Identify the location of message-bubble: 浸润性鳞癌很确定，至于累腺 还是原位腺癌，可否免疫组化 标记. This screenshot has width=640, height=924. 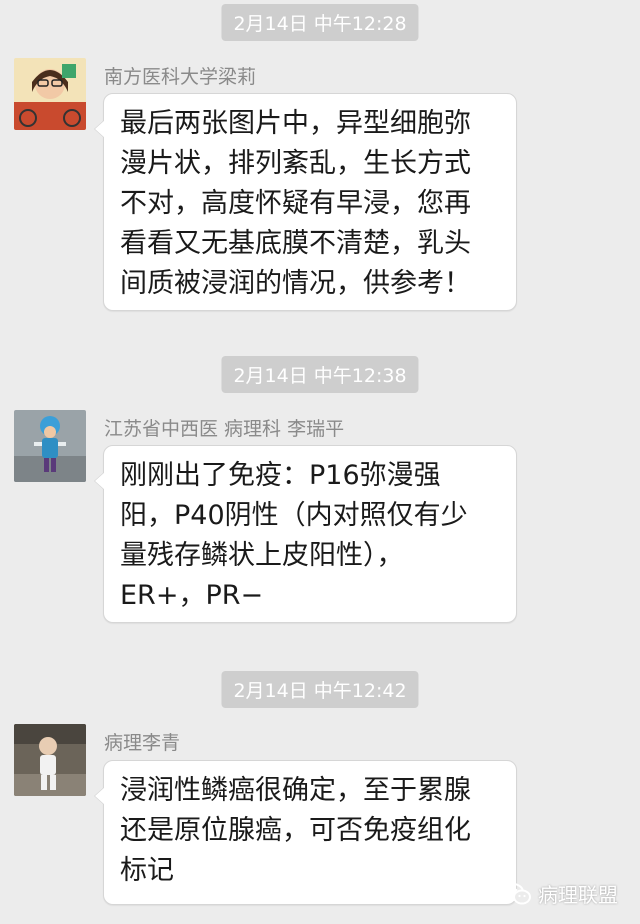
(305, 832).